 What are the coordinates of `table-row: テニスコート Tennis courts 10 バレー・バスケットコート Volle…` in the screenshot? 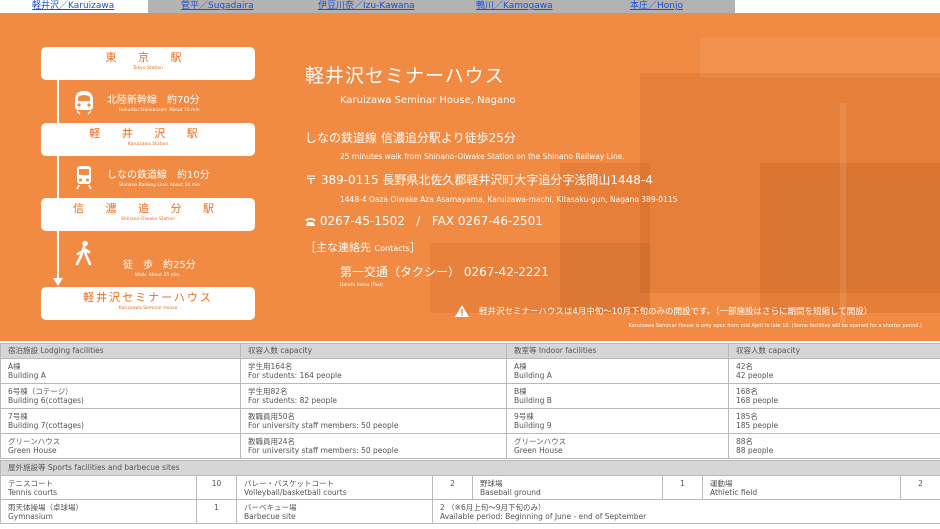 It's located at (470, 487).